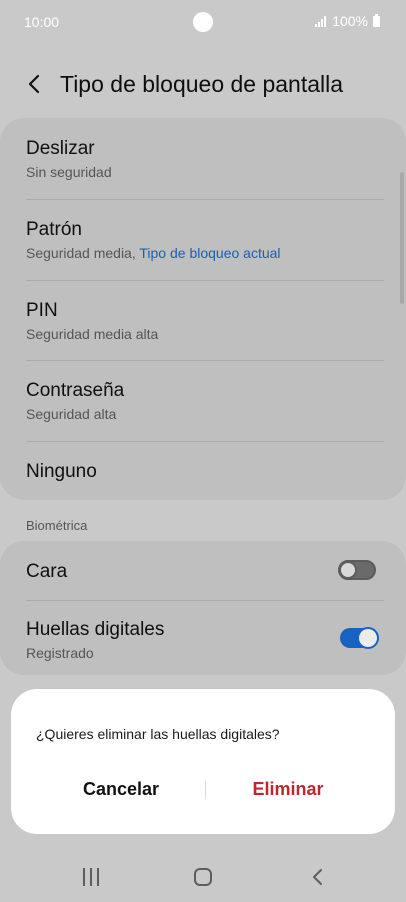 Image resolution: width=406 pixels, height=902 pixels. I want to click on front-camera, so click(203, 22).